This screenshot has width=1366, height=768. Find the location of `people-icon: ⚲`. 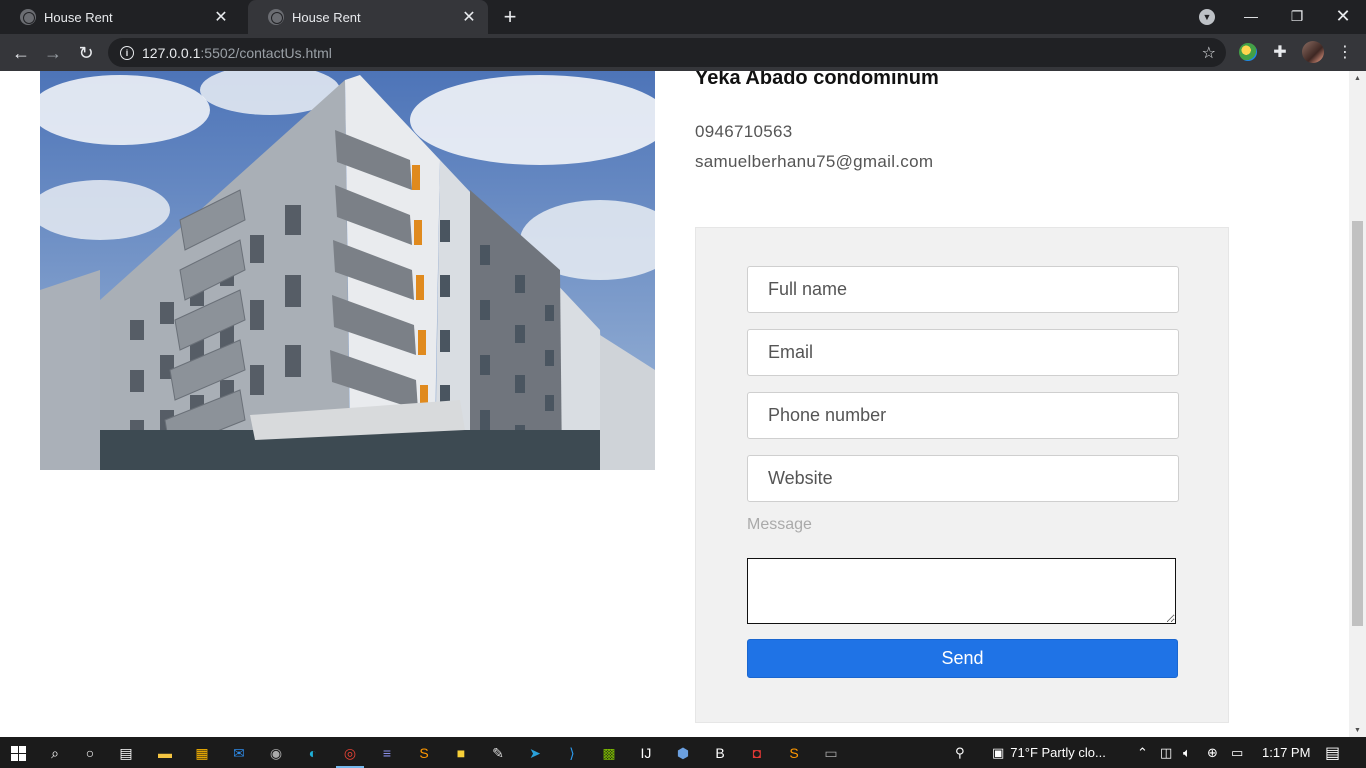

people-icon: ⚲ is located at coordinates (960, 752).